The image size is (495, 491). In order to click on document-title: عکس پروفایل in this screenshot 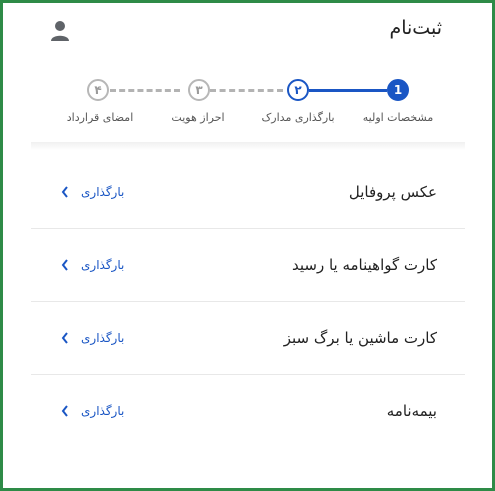, I will do `click(392, 192)`.